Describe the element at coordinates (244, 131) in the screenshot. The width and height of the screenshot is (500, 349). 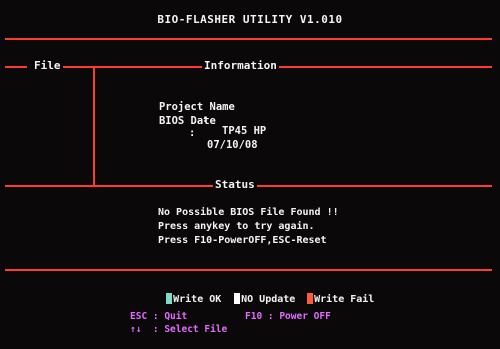
I see `project-name-value: TP45 HP` at that location.